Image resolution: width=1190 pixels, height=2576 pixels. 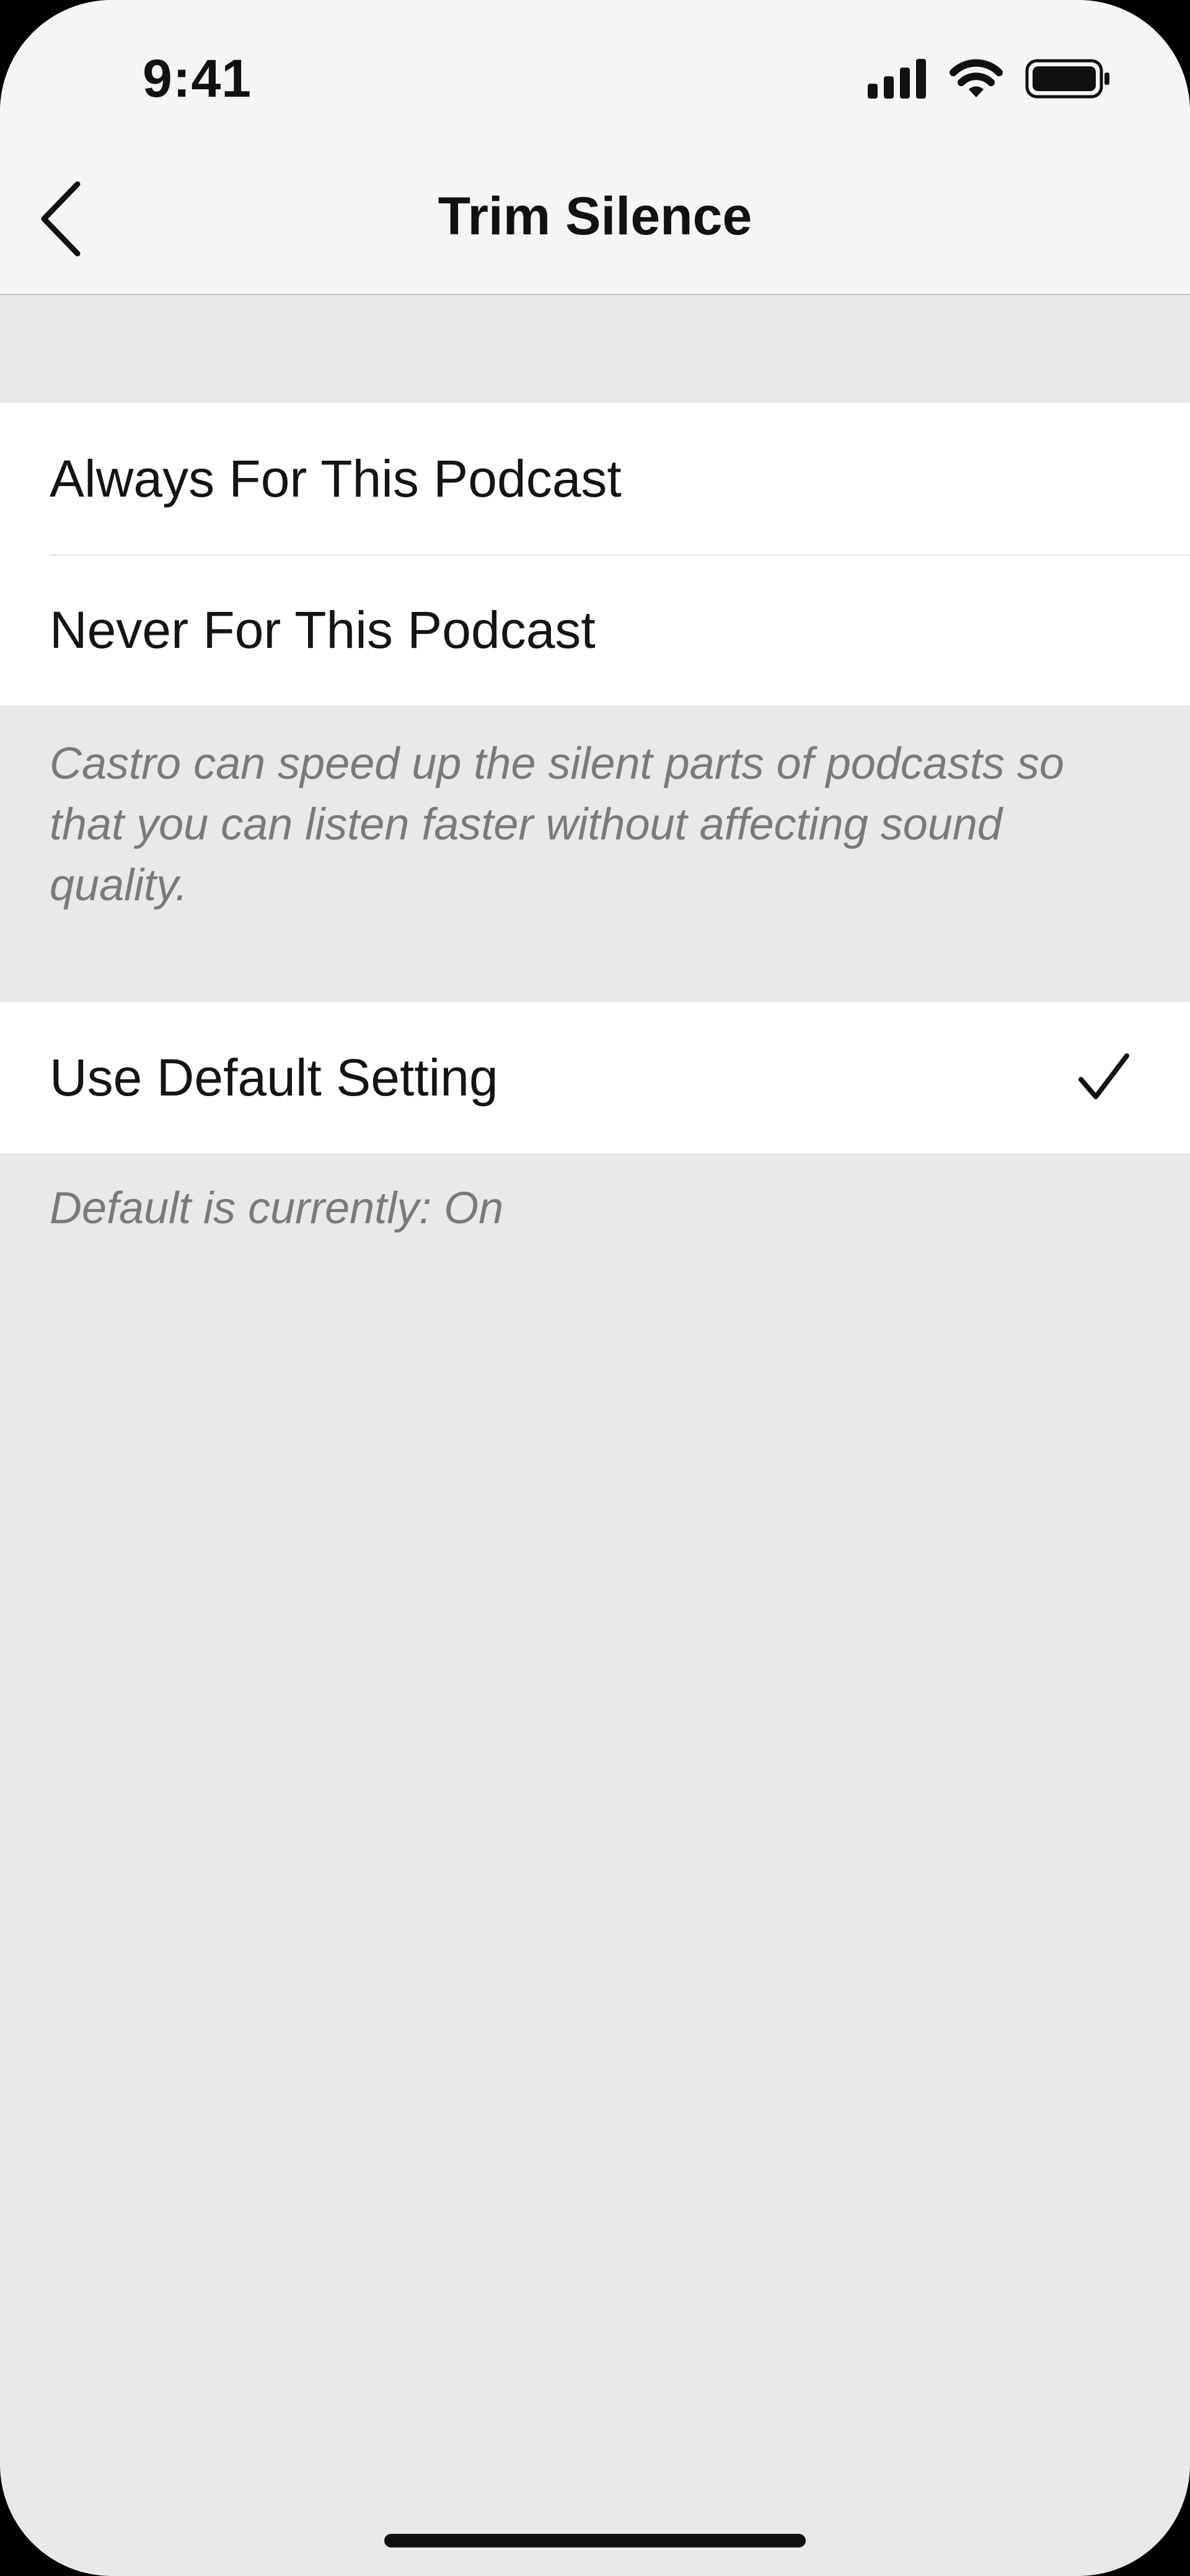 What do you see at coordinates (1103, 1076) in the screenshot?
I see `checkmark-icon` at bounding box center [1103, 1076].